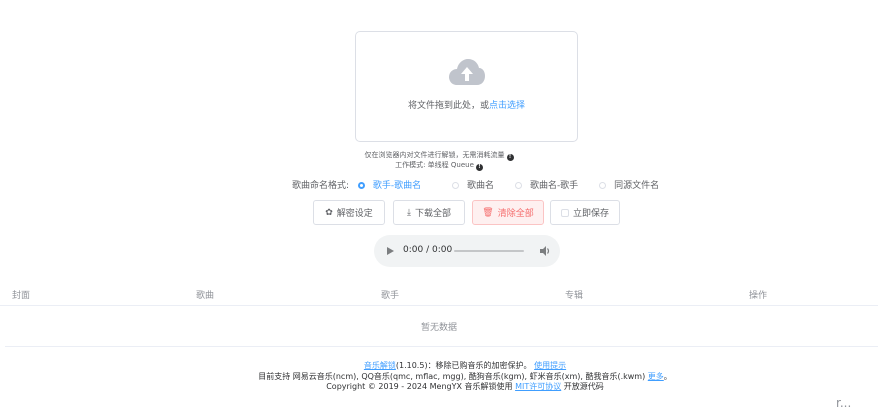 The width and height of the screenshot is (878, 410). I want to click on tip-text-1: 仅在浏览器内对文件进行解锁，无需消耗流量, so click(434, 155).